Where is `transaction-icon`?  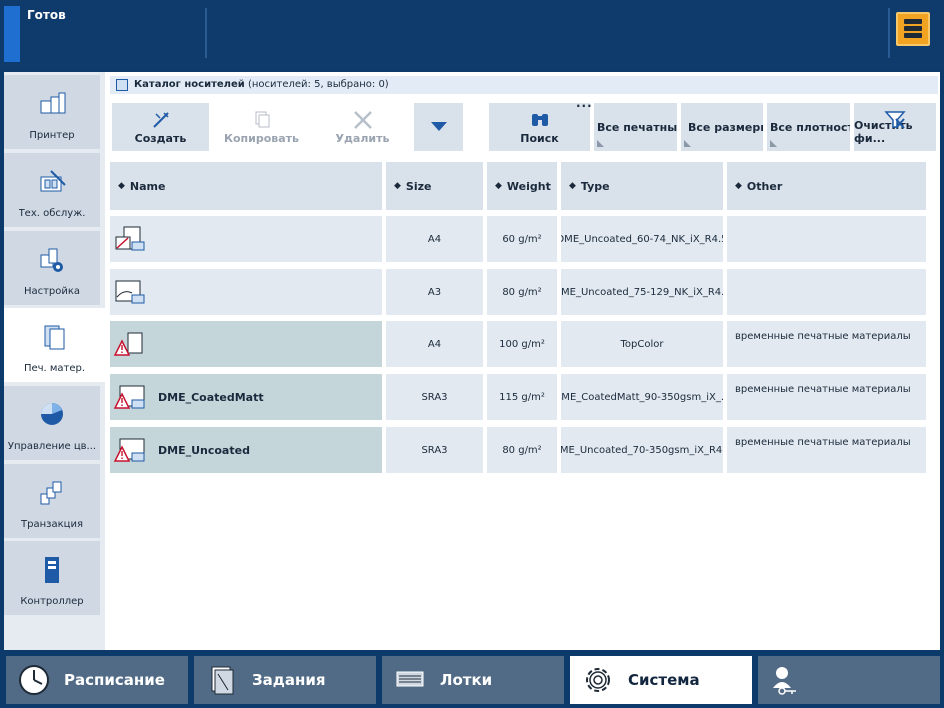 transaction-icon is located at coordinates (51, 493).